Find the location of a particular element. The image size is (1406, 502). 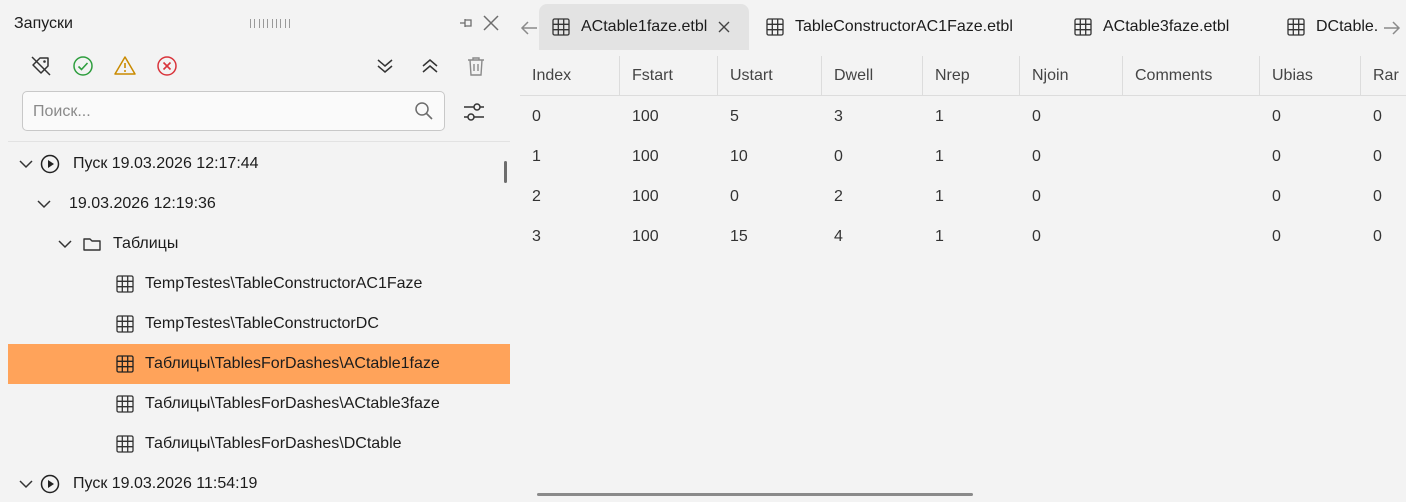

panel-title: Запуски is located at coordinates (43, 23).